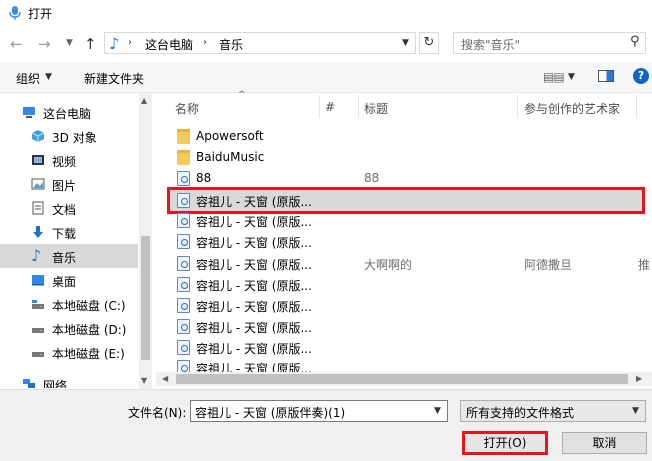 This screenshot has height=461, width=652. I want to click on download-icon, so click(38, 232).